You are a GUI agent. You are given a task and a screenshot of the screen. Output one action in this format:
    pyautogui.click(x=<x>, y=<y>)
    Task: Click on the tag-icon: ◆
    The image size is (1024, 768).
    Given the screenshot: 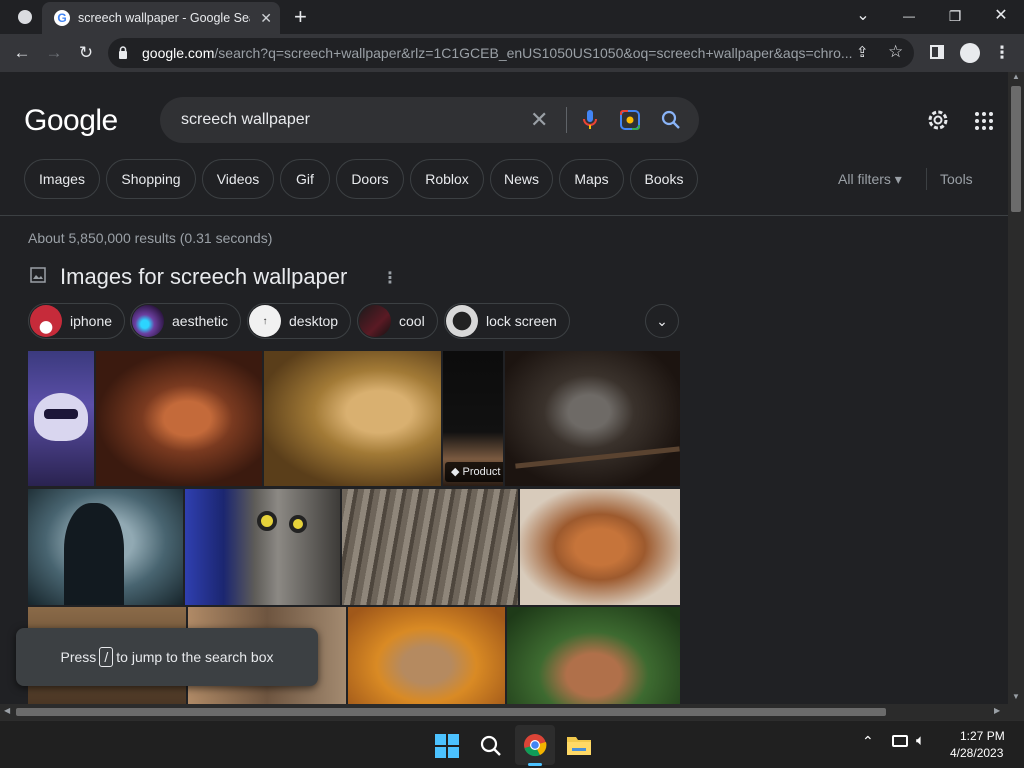 What is the action you would take?
    pyautogui.click(x=457, y=472)
    